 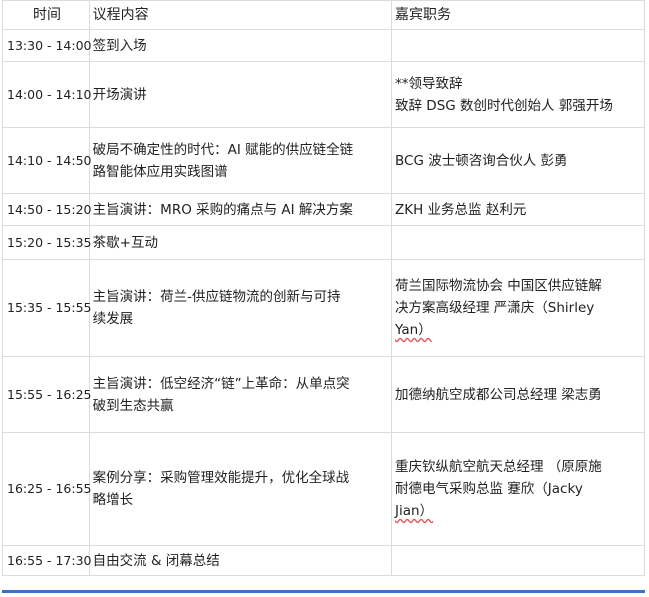 I want to click on guest-cell: 重庆钦纵航空航天总经理 （原原施 耐德电气采购总监 蹇欣（Jacky Jian）, so click(x=518, y=489).